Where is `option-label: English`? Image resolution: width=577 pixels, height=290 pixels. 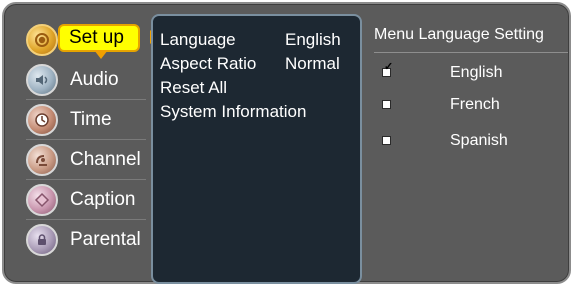
option-label: English is located at coordinates (476, 72).